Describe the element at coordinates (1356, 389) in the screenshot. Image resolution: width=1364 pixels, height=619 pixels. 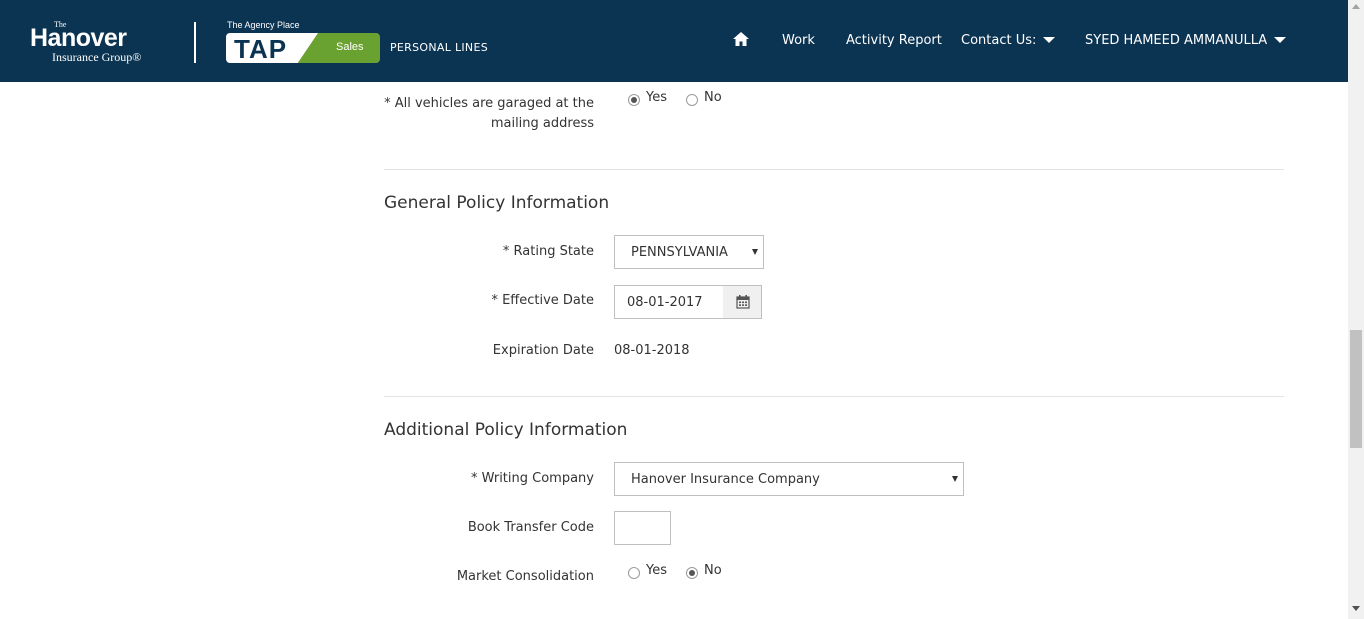
I see `scrollbar-thumb` at that location.